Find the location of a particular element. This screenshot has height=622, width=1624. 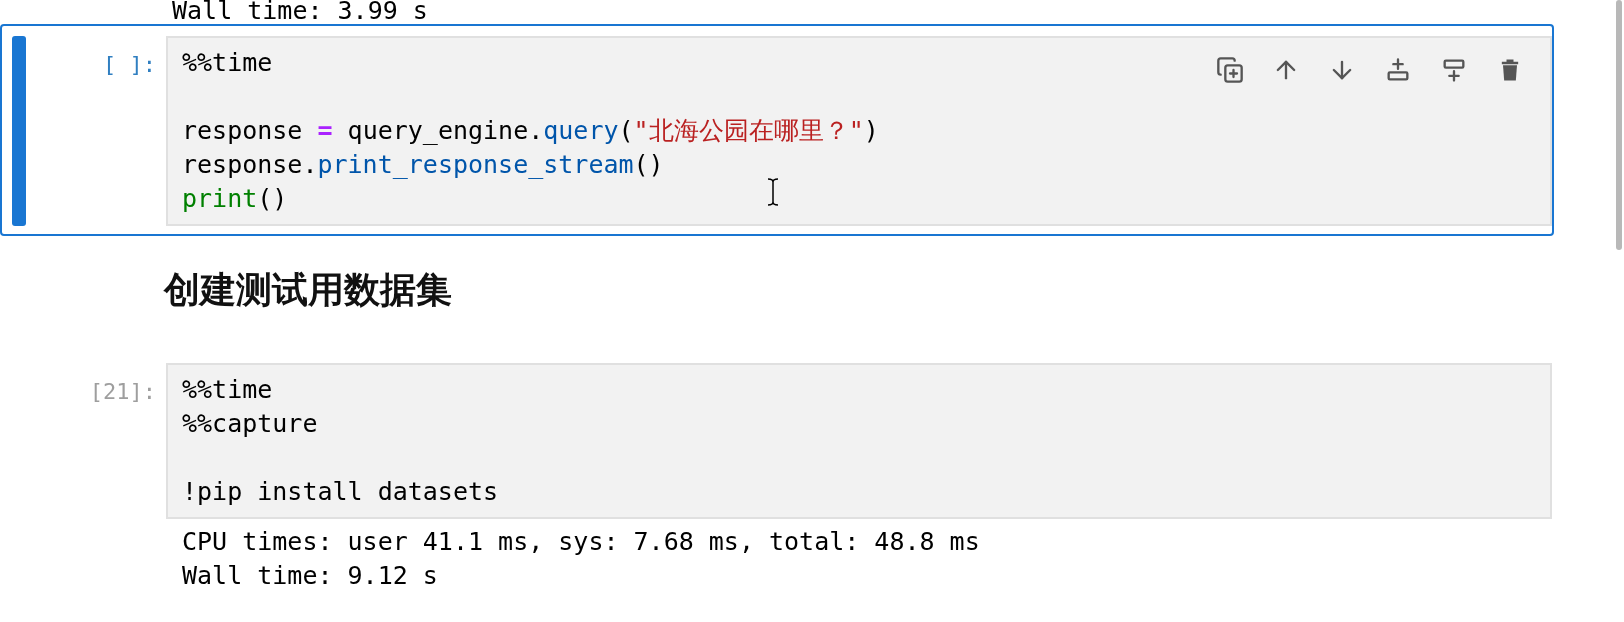

scrollbar is located at coordinates (1619, 125).